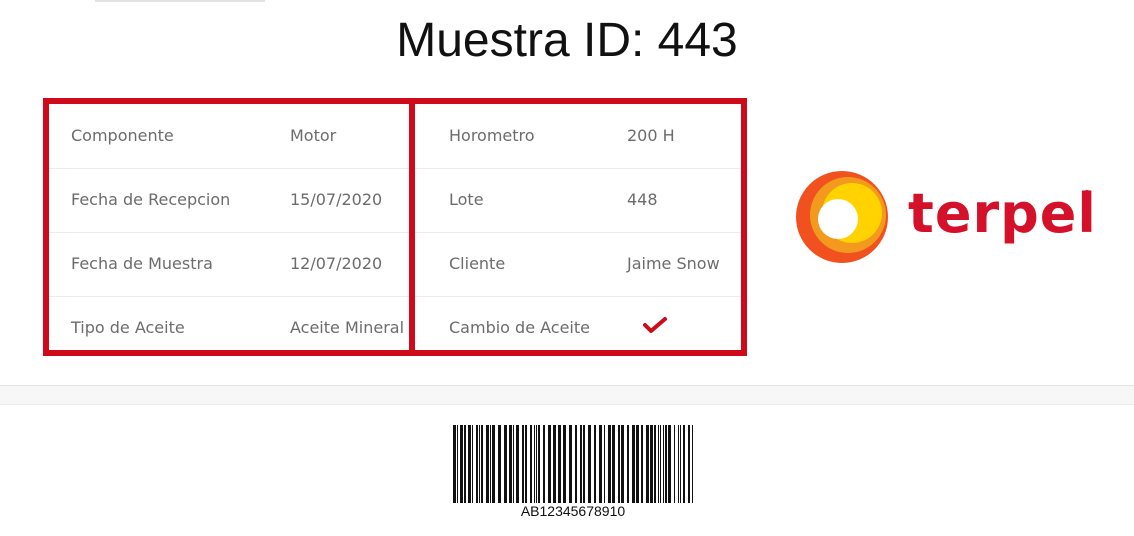  What do you see at coordinates (578, 264) in the screenshot?
I see `table-row: Cliente Jaime Snow` at bounding box center [578, 264].